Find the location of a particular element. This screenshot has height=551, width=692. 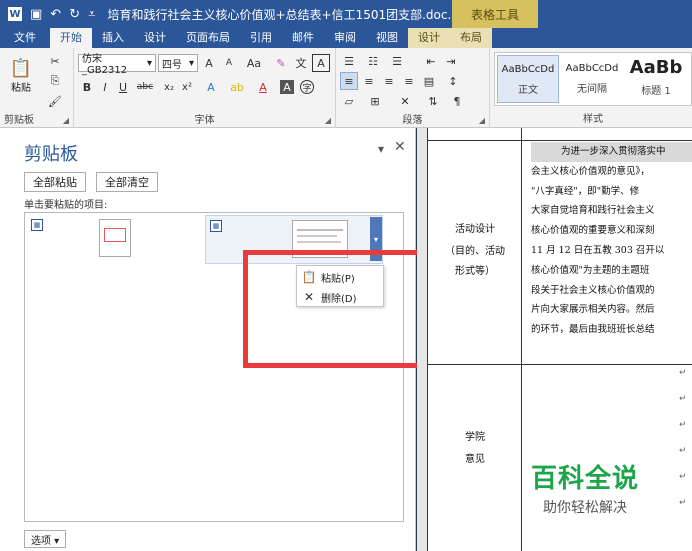

text-line: 大家自觉培育和践行社会主义 is located at coordinates (593, 211).